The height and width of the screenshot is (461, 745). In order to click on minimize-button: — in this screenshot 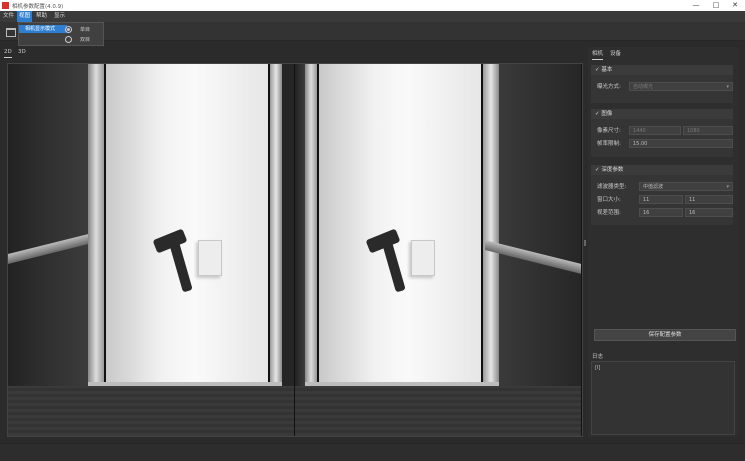, I will do `click(696, 5)`.